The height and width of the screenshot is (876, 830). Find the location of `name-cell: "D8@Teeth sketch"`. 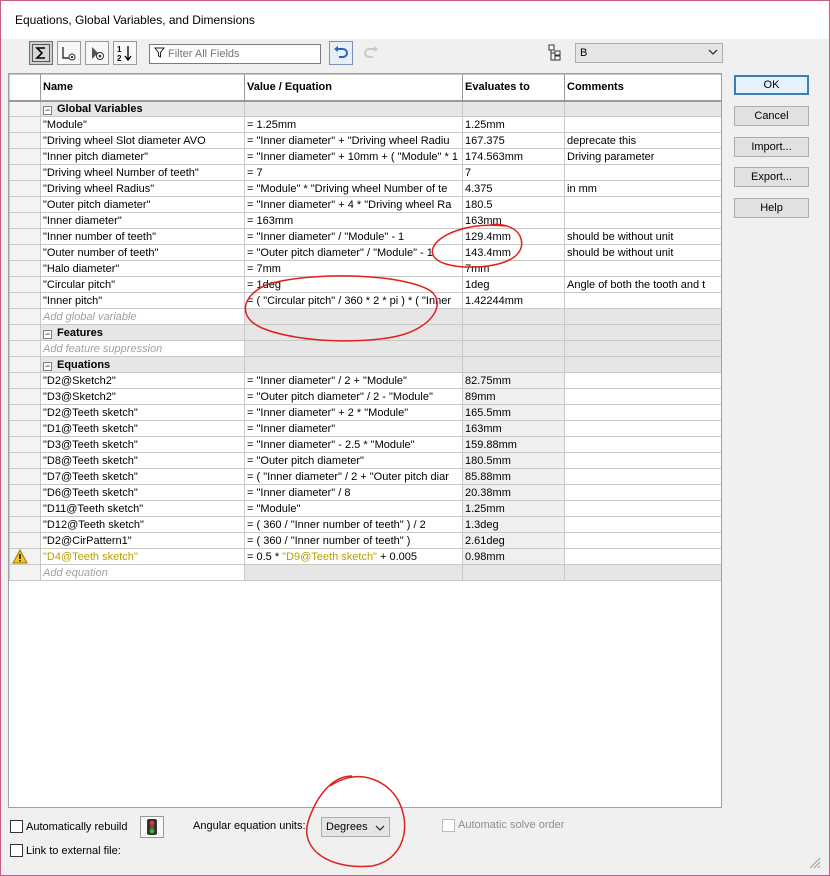

name-cell: "D8@Teeth sketch" is located at coordinates (142, 460).